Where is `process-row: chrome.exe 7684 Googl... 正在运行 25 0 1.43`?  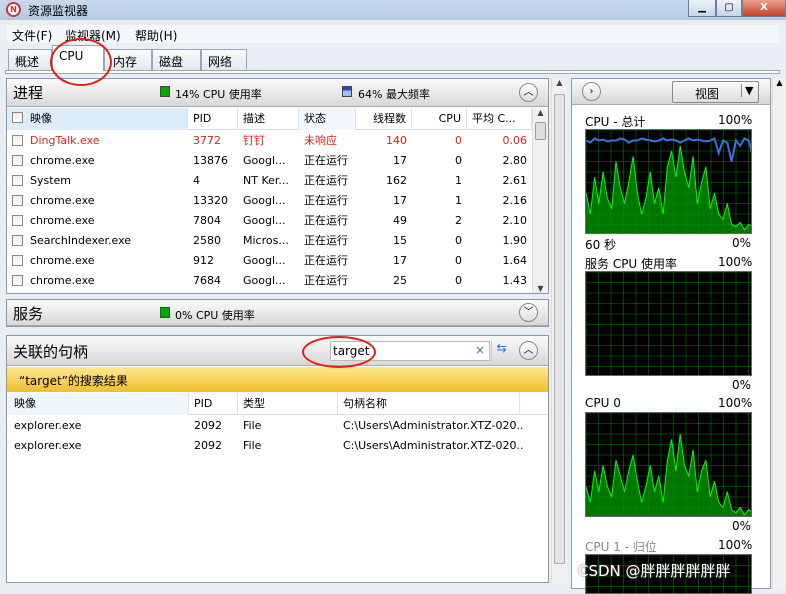
process-row: chrome.exe 7684 Googl... 正在运行 25 0 1.43 is located at coordinates (269, 281).